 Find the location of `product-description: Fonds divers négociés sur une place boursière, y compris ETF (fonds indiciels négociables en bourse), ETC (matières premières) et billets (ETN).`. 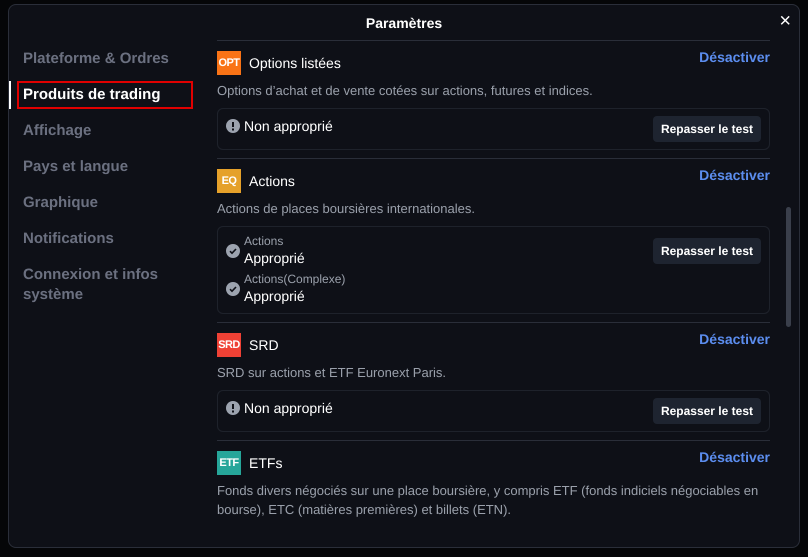

product-description: Fonds divers négociés sur une place boursière, y compris ETF (fonds indiciels négociables en bourse), ETC (matières premières) et billets (ETN). is located at coordinates (488, 500).